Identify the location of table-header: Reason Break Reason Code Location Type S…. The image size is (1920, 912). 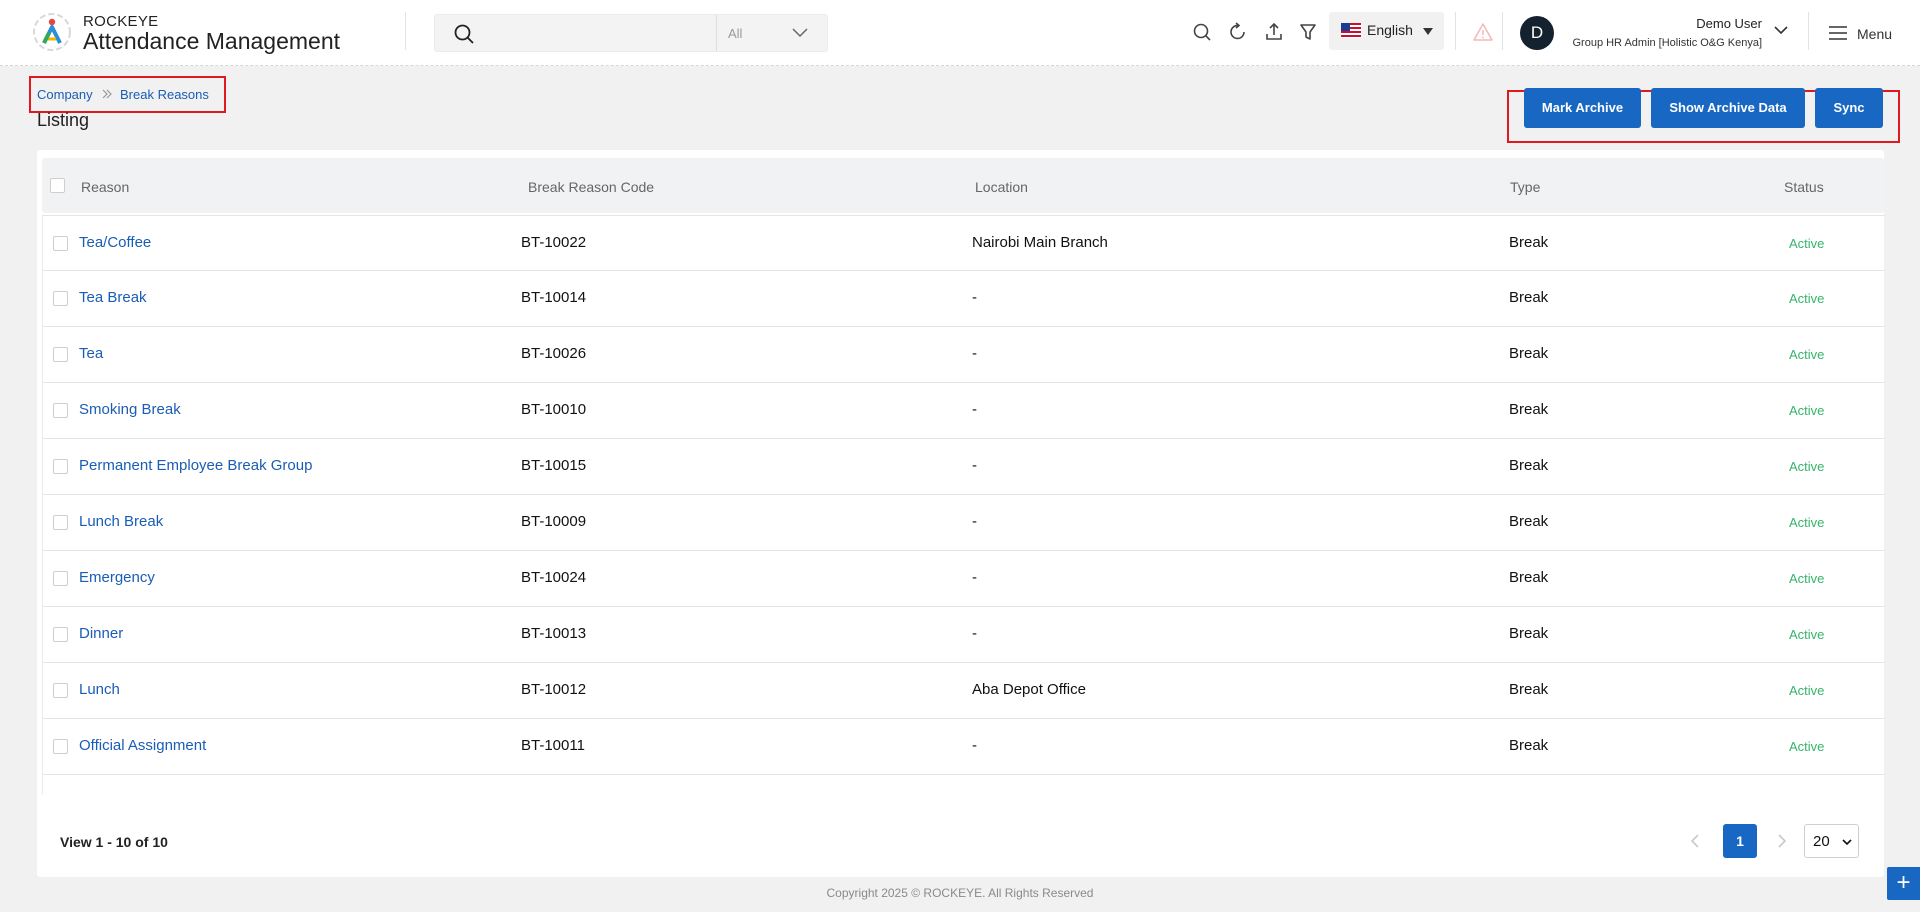
(963, 185).